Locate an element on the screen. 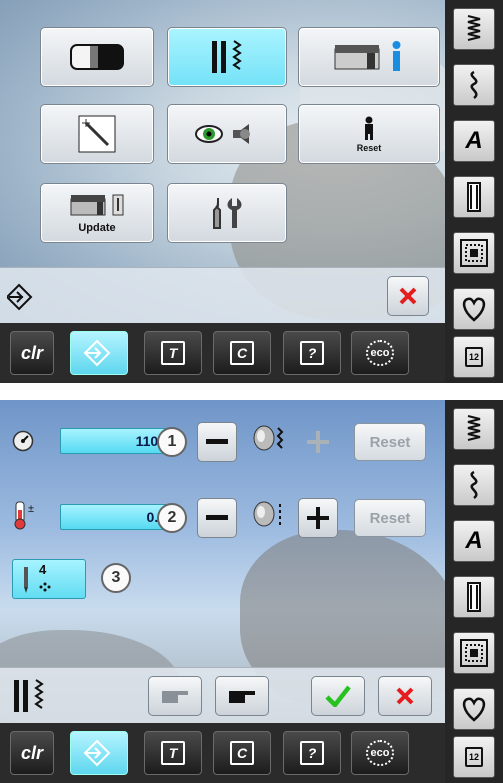 Image resolution: width=503 pixels, height=783 pixels. eye-speaker-icon is located at coordinates (222, 134).